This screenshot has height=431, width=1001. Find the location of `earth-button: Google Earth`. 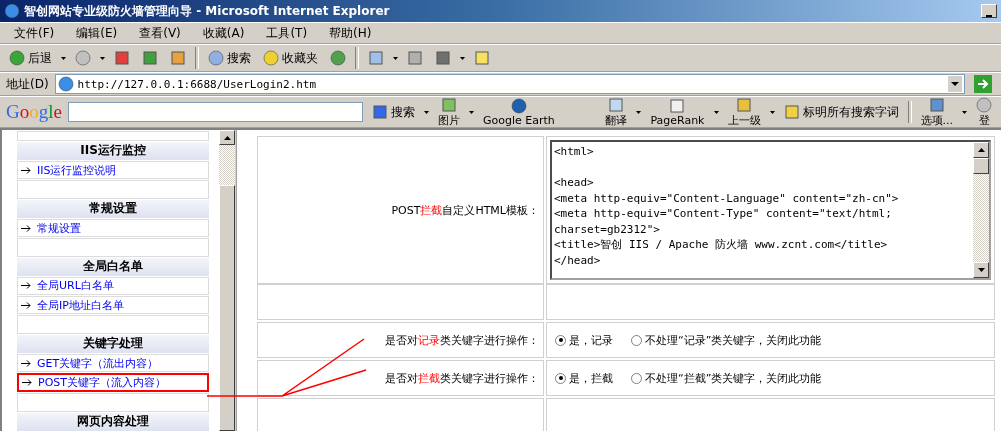

earth-button: Google Earth is located at coordinates (518, 112).